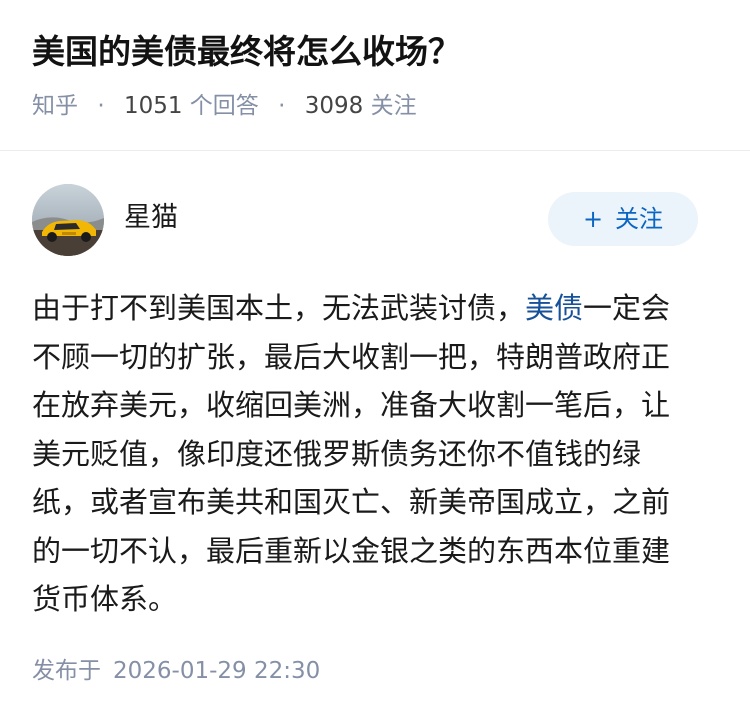 This screenshot has height=722, width=750. Describe the element at coordinates (153, 106) in the screenshot. I see `answer-count: 1051` at that location.